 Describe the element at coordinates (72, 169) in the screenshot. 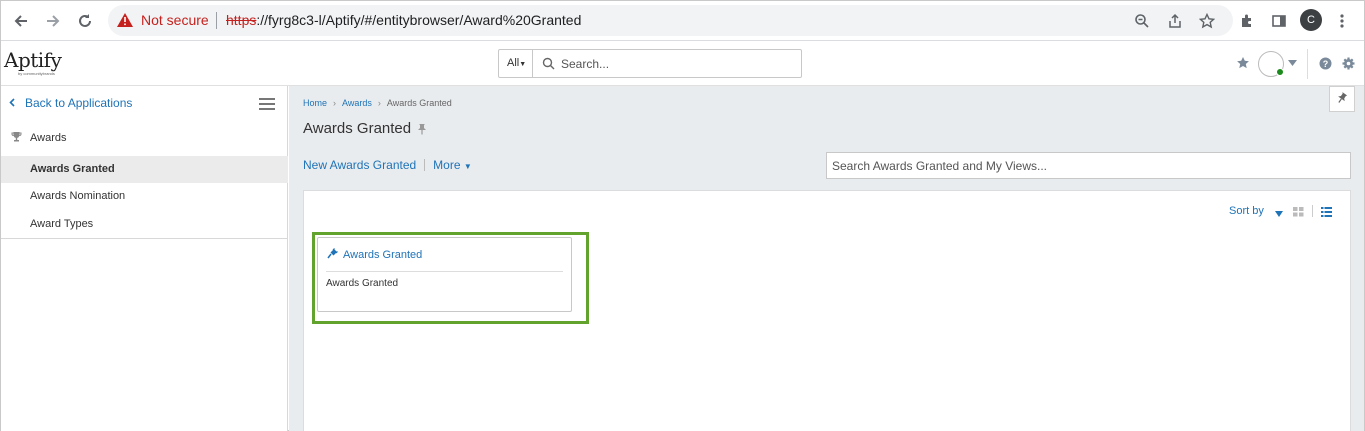

I see `sidebar-item-label: Awards Granted` at that location.